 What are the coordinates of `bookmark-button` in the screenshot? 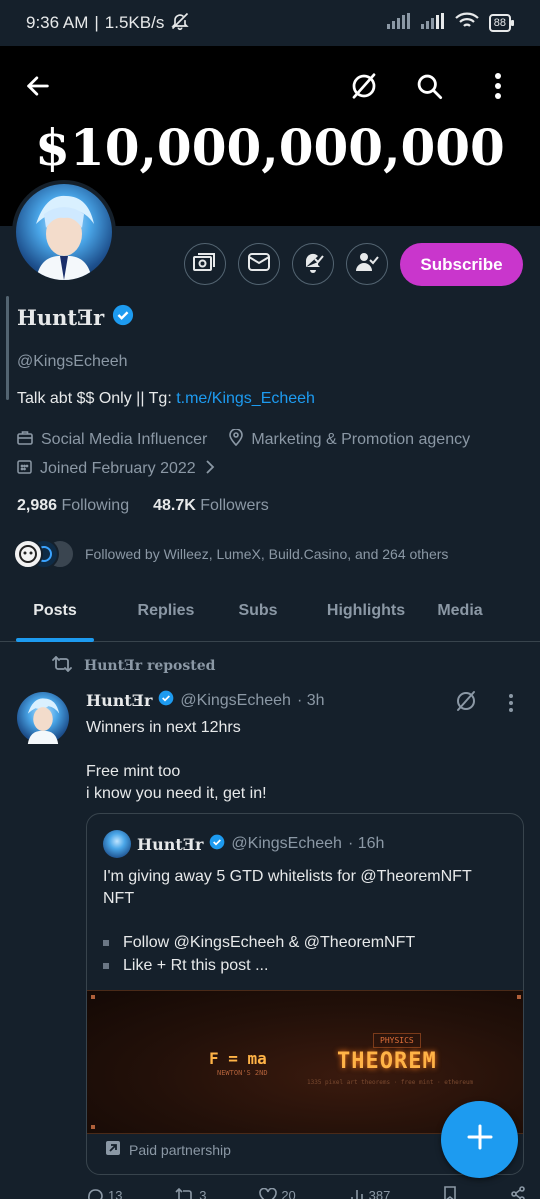 It's located at (450, 1192).